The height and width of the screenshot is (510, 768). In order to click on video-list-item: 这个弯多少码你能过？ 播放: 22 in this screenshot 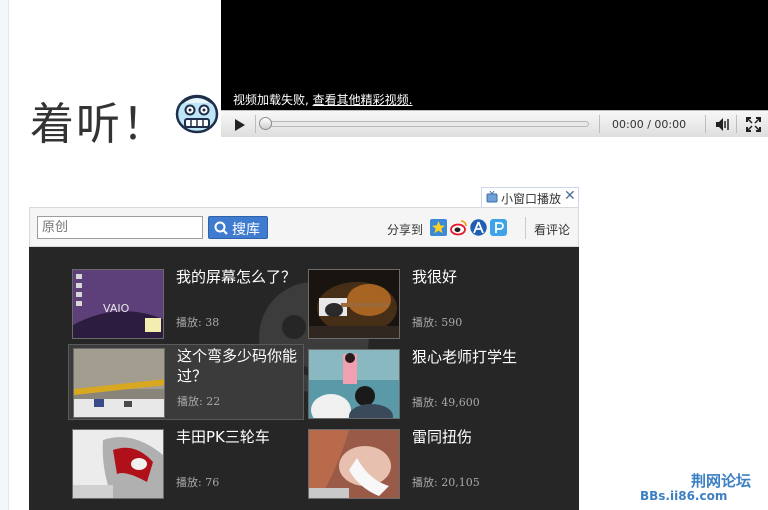, I will do `click(186, 382)`.